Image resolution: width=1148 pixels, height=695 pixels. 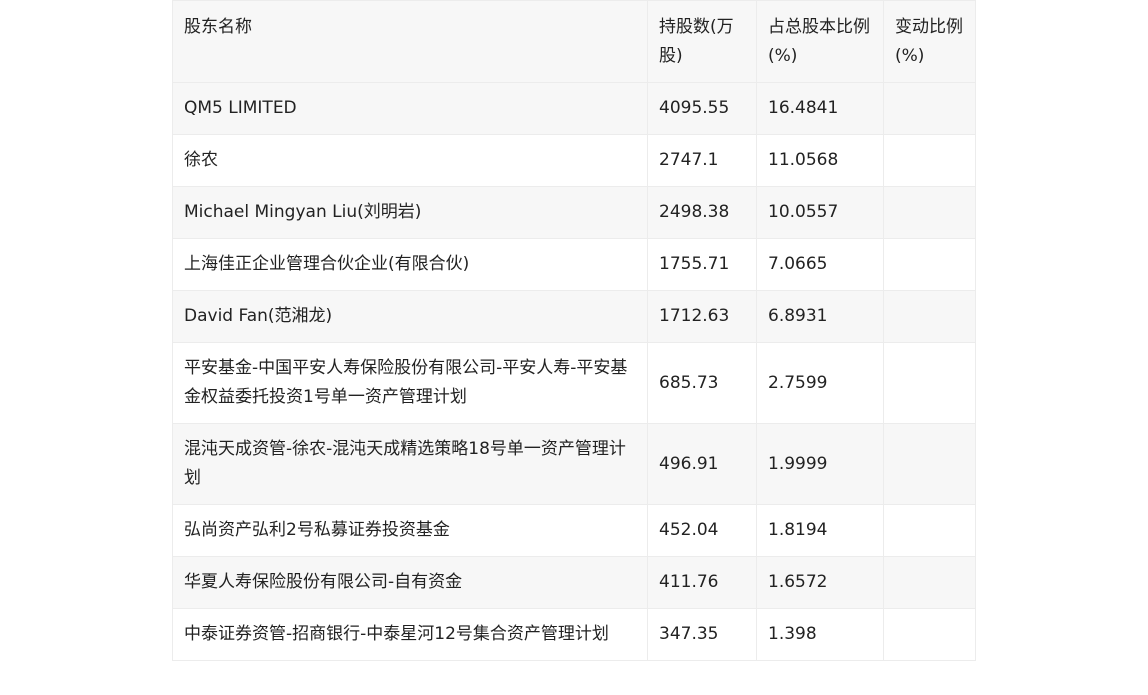 What do you see at coordinates (820, 634) in the screenshot?
I see `cell-ratio: 1.398` at bounding box center [820, 634].